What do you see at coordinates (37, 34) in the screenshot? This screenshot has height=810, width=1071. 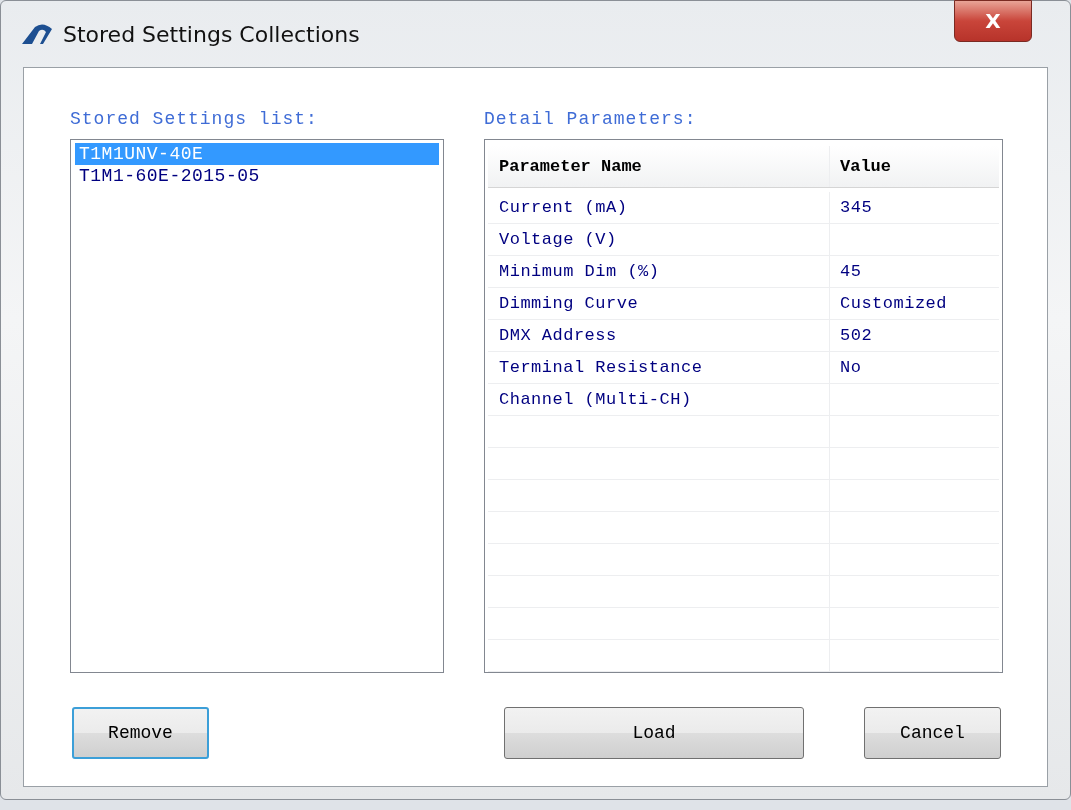 I see `app-logo-icon` at bounding box center [37, 34].